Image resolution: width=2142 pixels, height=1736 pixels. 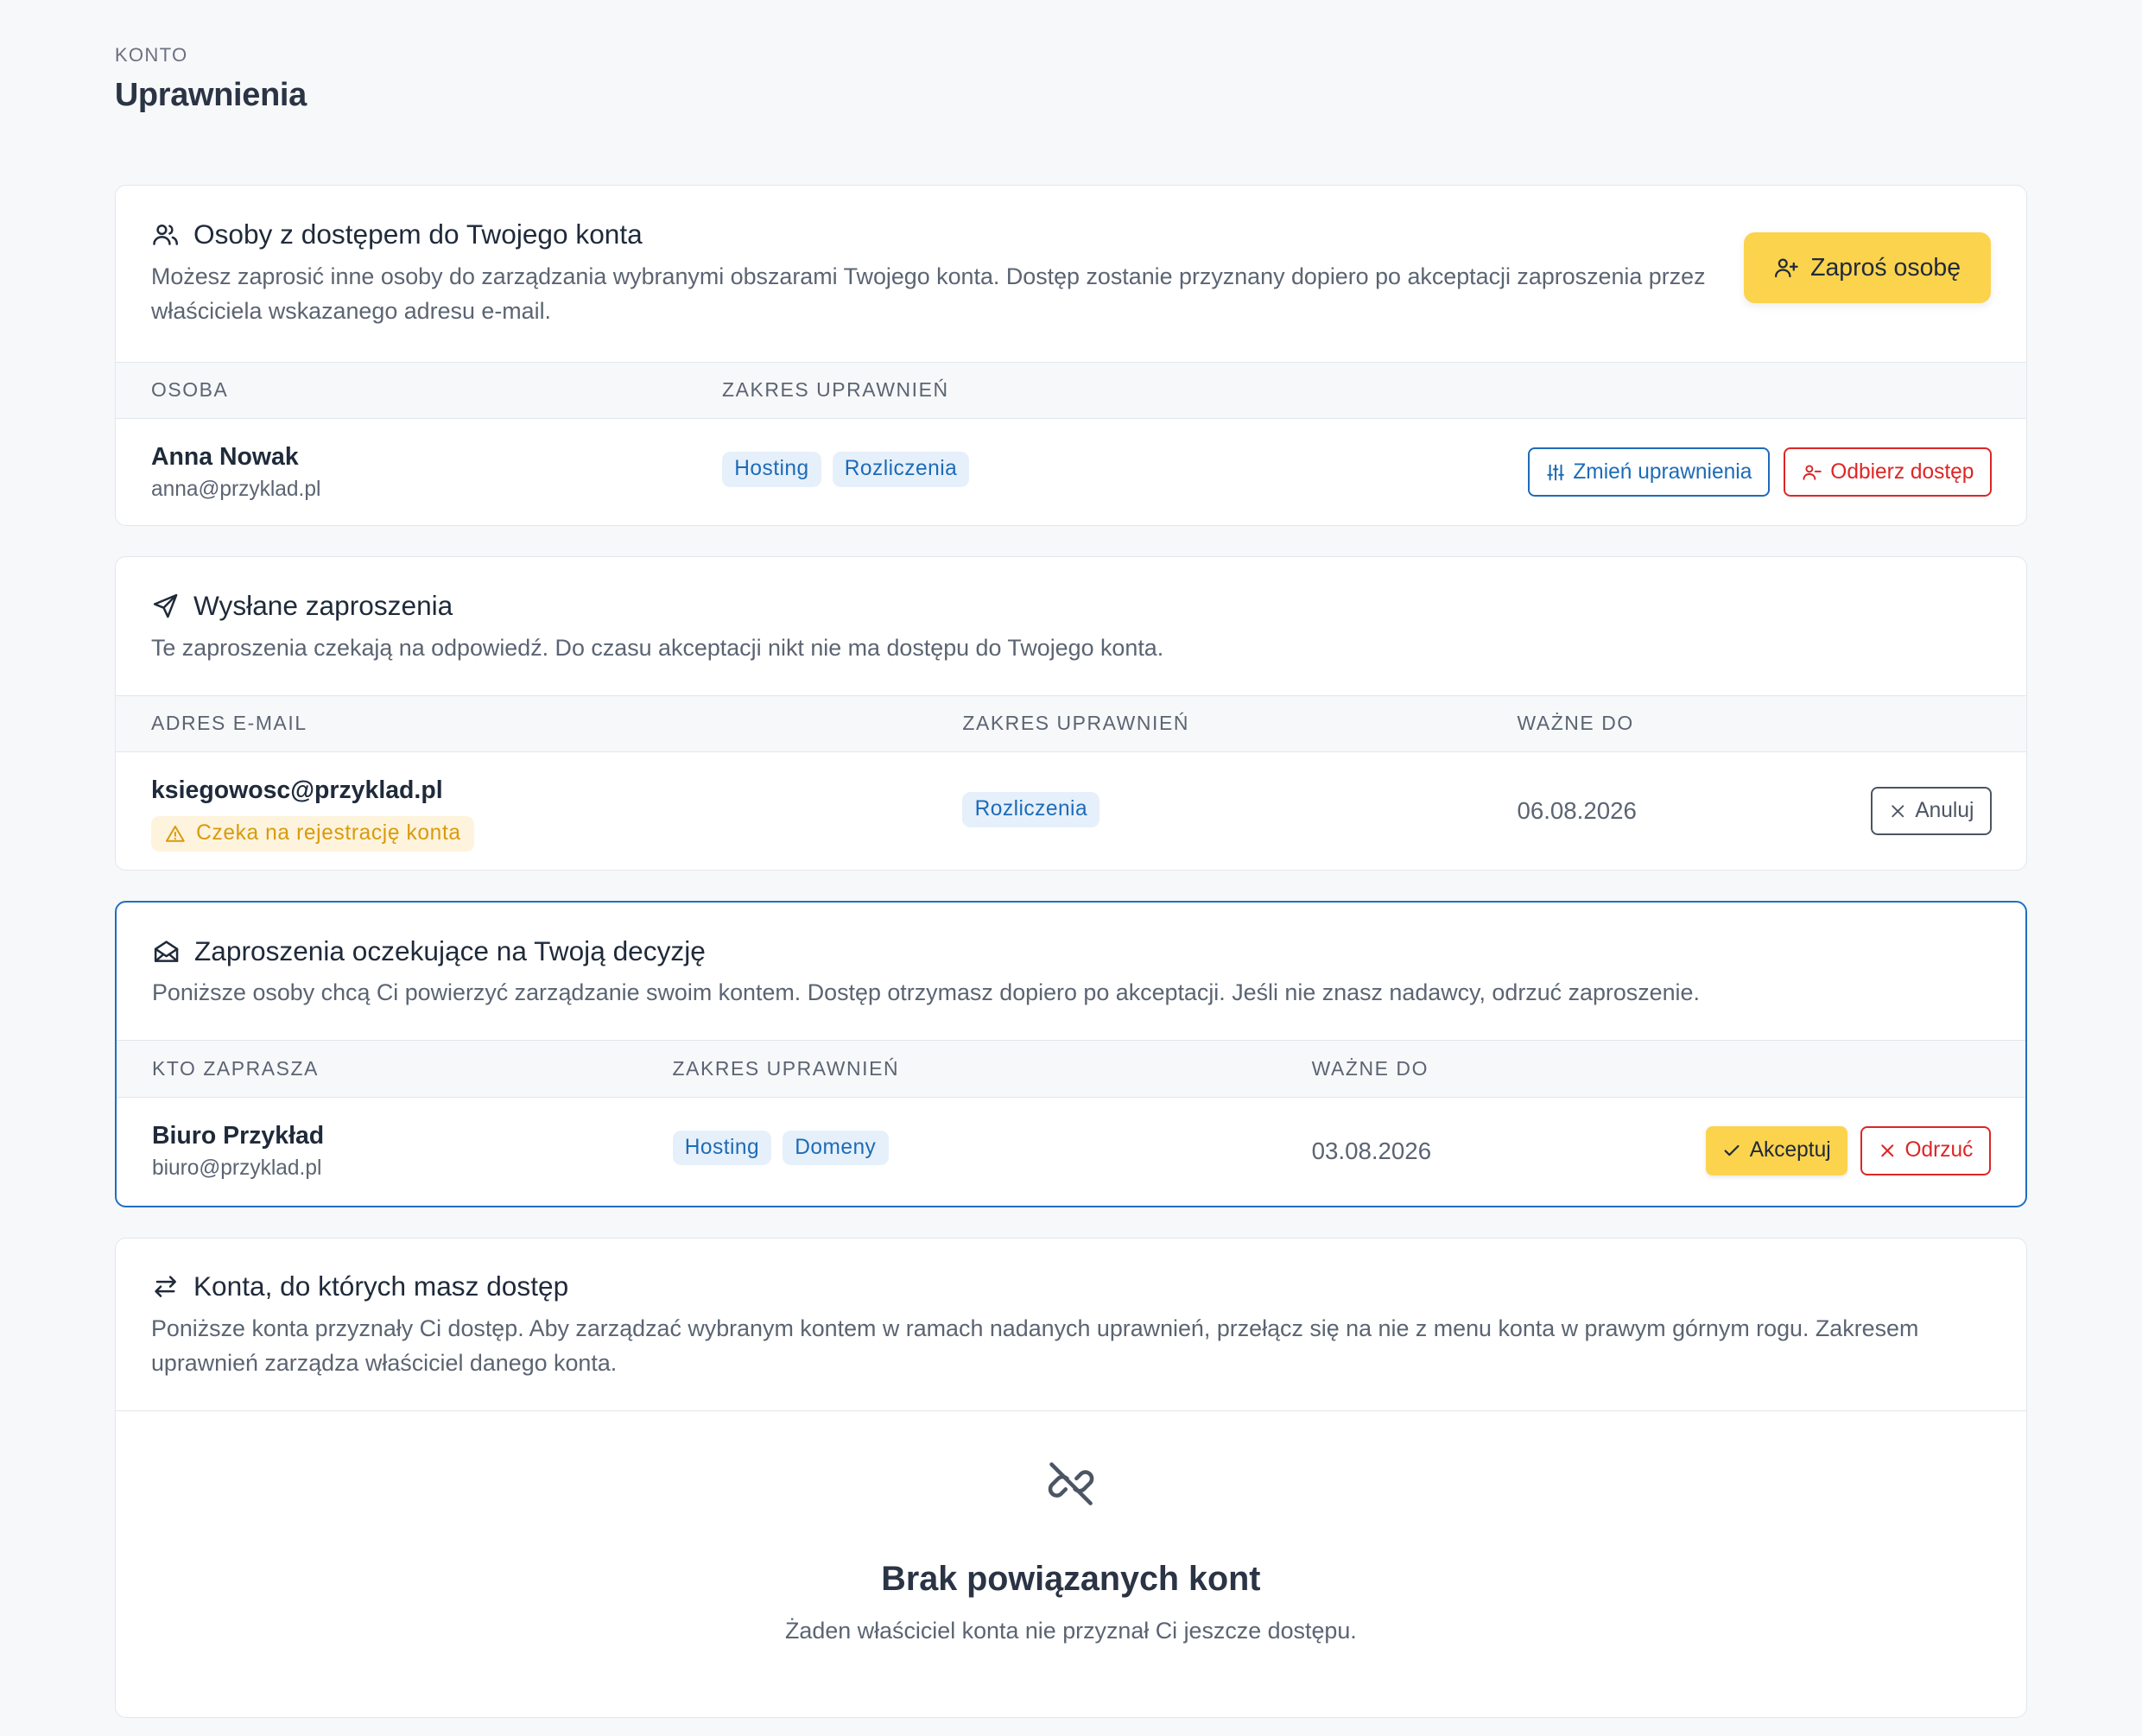 What do you see at coordinates (1886, 267) in the screenshot?
I see `invite-person-label: Zaproś osobę` at bounding box center [1886, 267].